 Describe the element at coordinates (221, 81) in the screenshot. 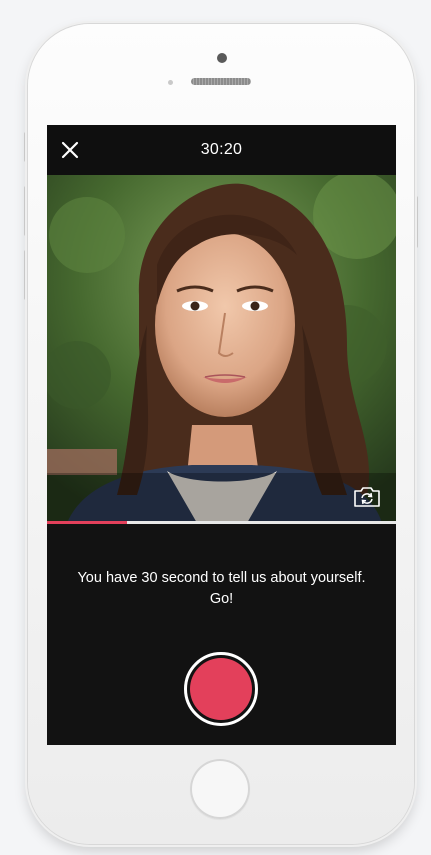

I see `earpiece-speaker` at that location.